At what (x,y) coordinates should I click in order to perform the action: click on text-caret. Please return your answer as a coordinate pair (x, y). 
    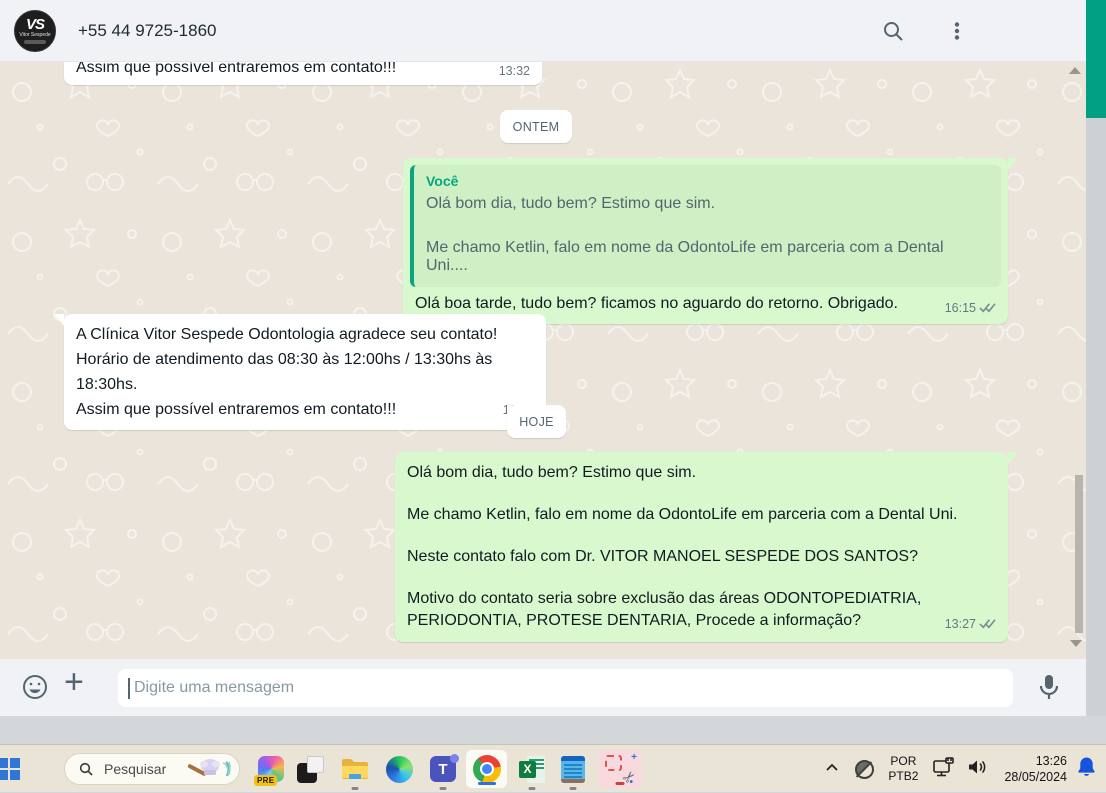
    Looking at the image, I should click on (129, 688).